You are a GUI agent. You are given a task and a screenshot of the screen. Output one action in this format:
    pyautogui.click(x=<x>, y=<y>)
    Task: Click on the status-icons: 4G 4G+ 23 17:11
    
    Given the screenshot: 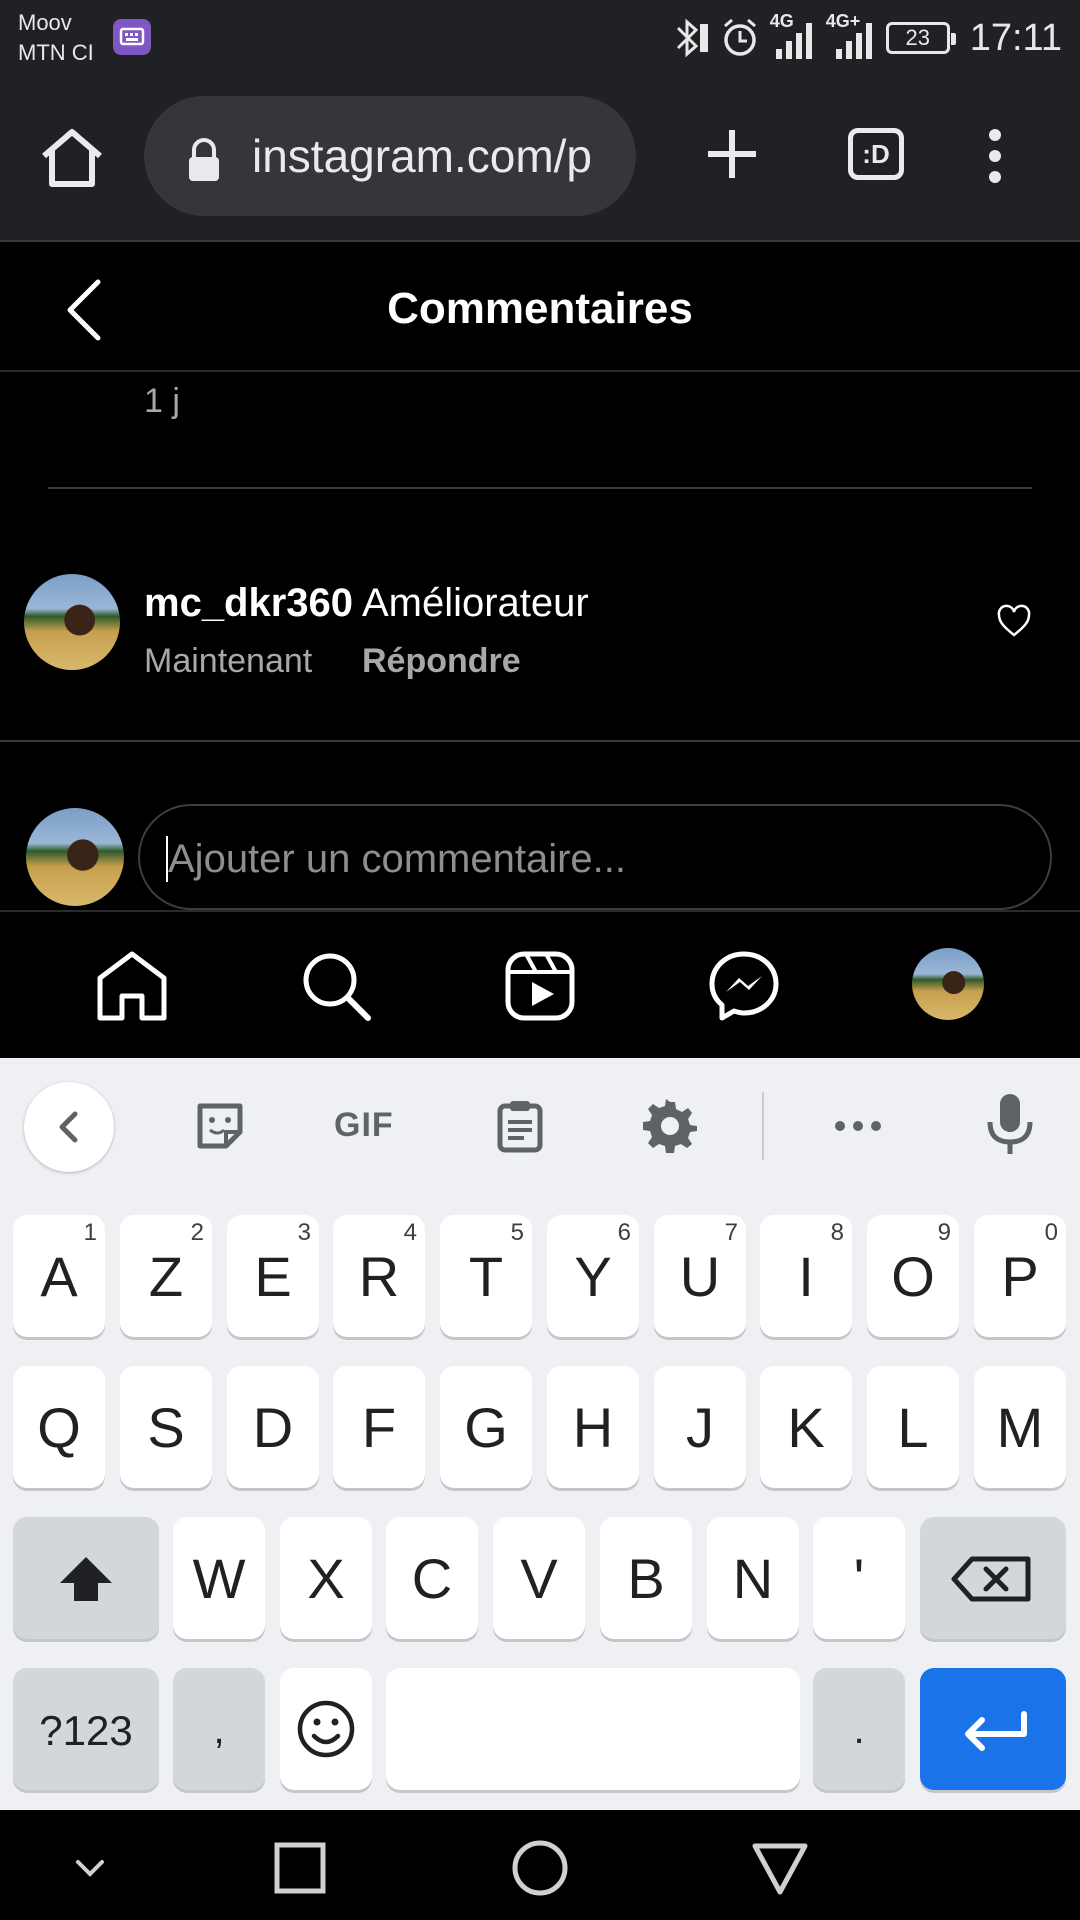 What is the action you would take?
    pyautogui.click(x=866, y=38)
    